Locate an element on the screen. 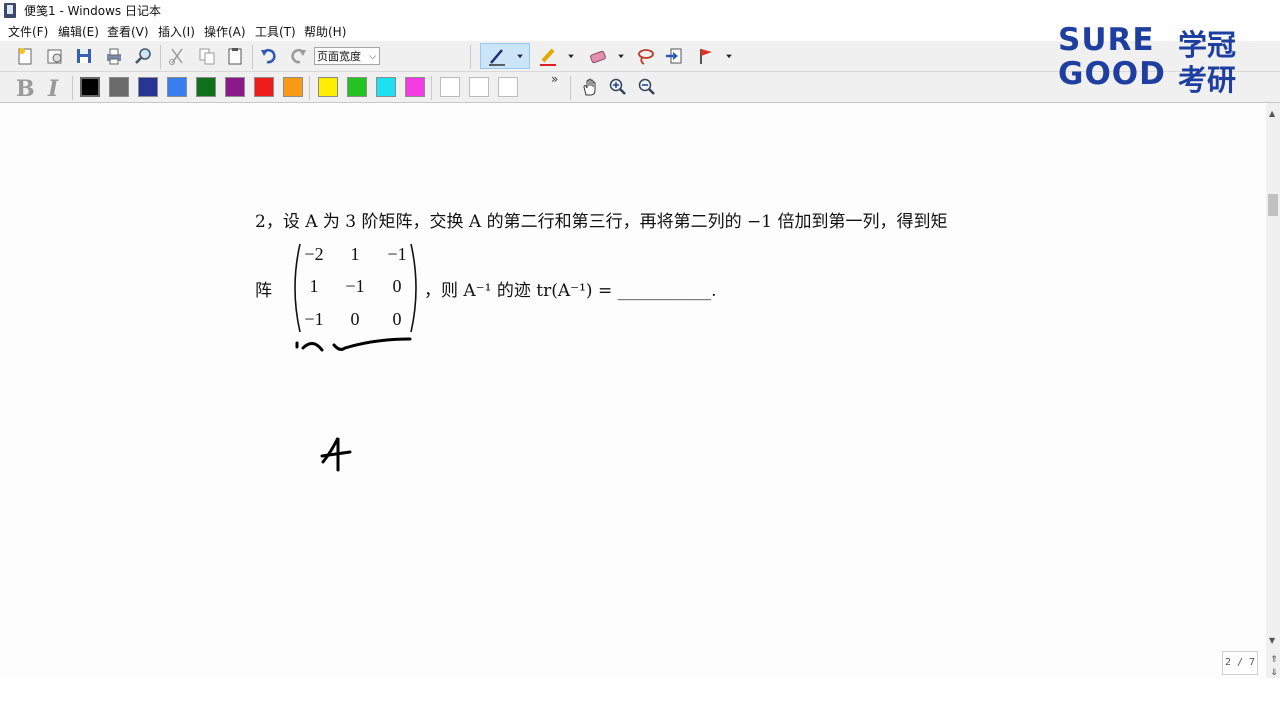  zoom-select: 页面宽度 ⌵ is located at coordinates (347, 56).